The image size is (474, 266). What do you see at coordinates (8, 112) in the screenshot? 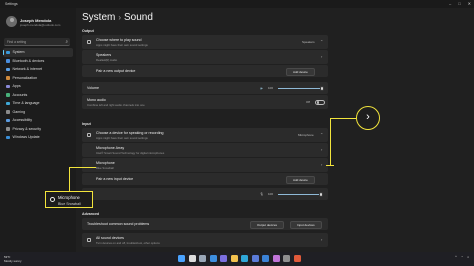
I see `gamepad-icon` at bounding box center [8, 112].